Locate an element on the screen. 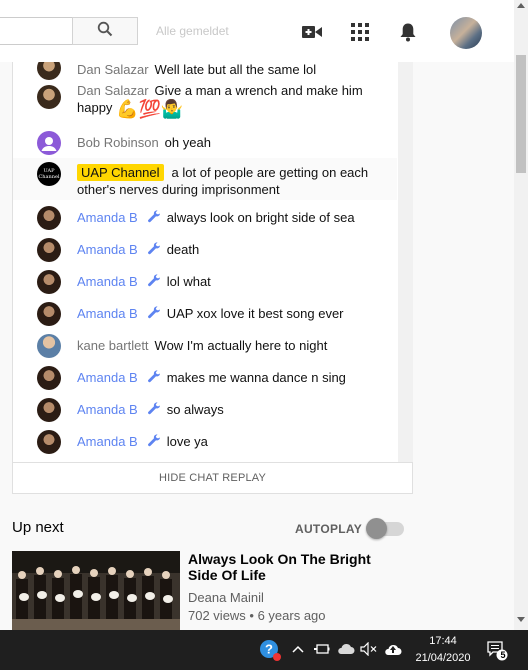  chat-message: Amanda B lol what is located at coordinates (205, 282).